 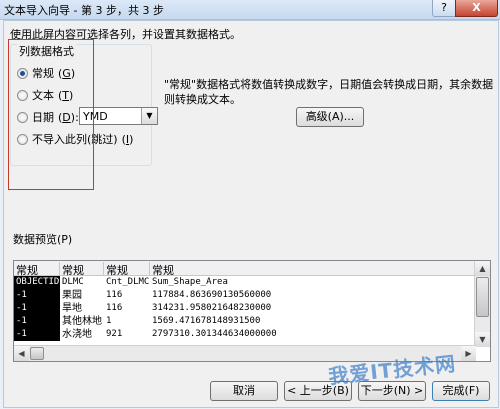 I want to click on column-format-legend: 列数据格式, so click(x=46, y=51).